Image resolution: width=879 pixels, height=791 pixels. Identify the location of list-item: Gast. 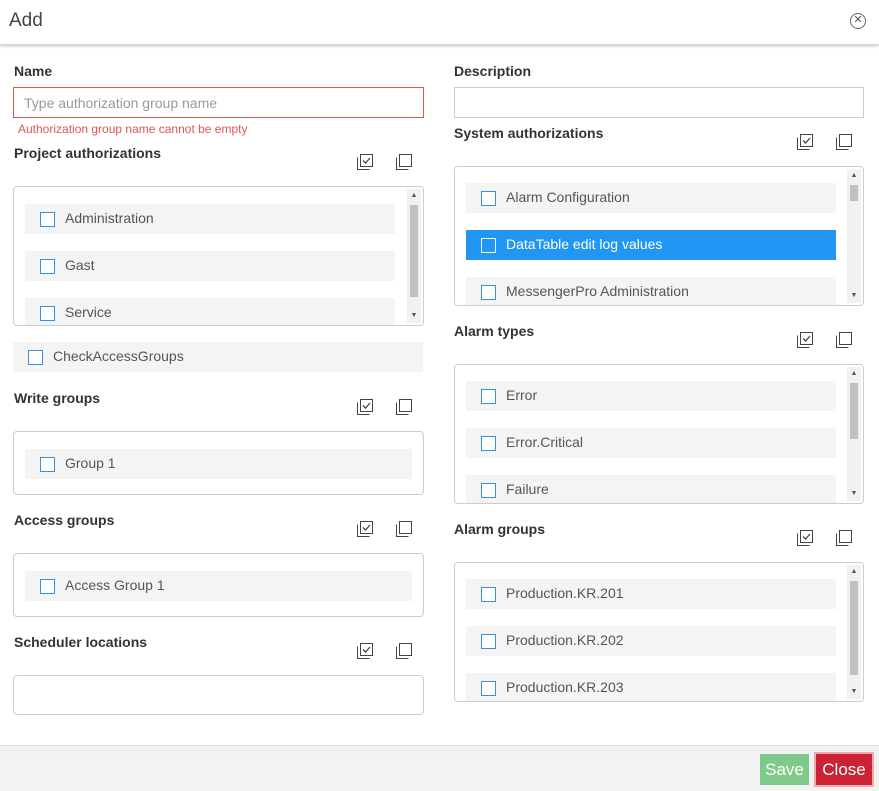
(210, 266).